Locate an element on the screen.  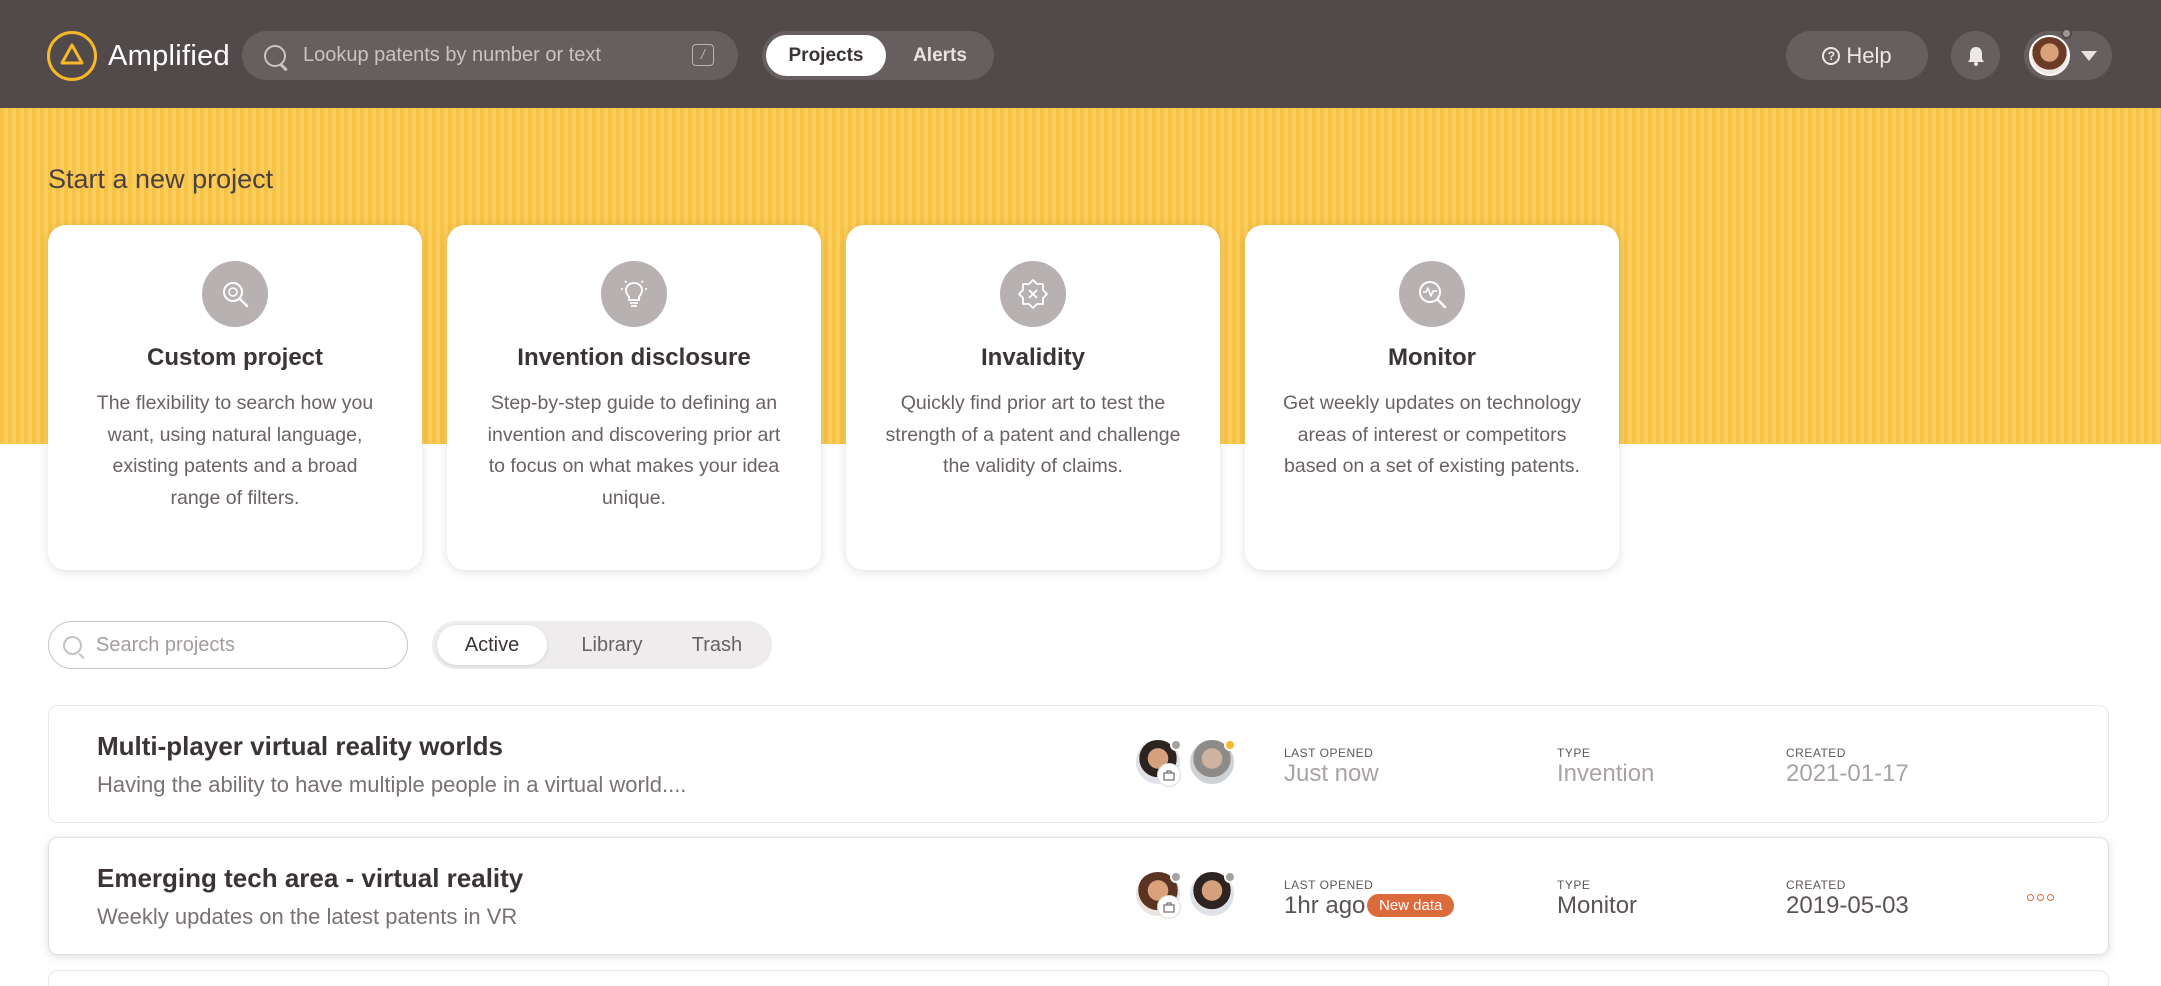
search-gear-icon is located at coordinates (235, 294).